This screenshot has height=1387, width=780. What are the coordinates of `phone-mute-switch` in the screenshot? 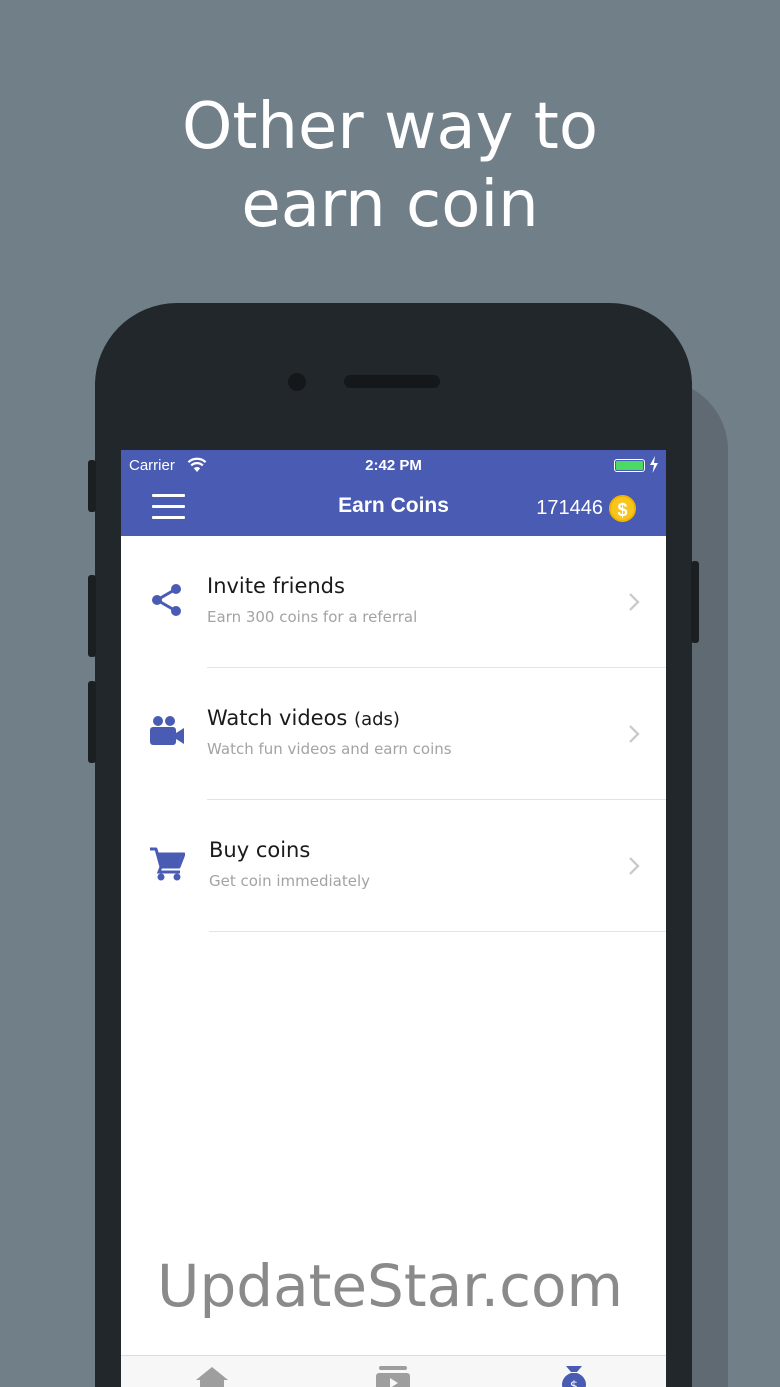 It's located at (92, 486).